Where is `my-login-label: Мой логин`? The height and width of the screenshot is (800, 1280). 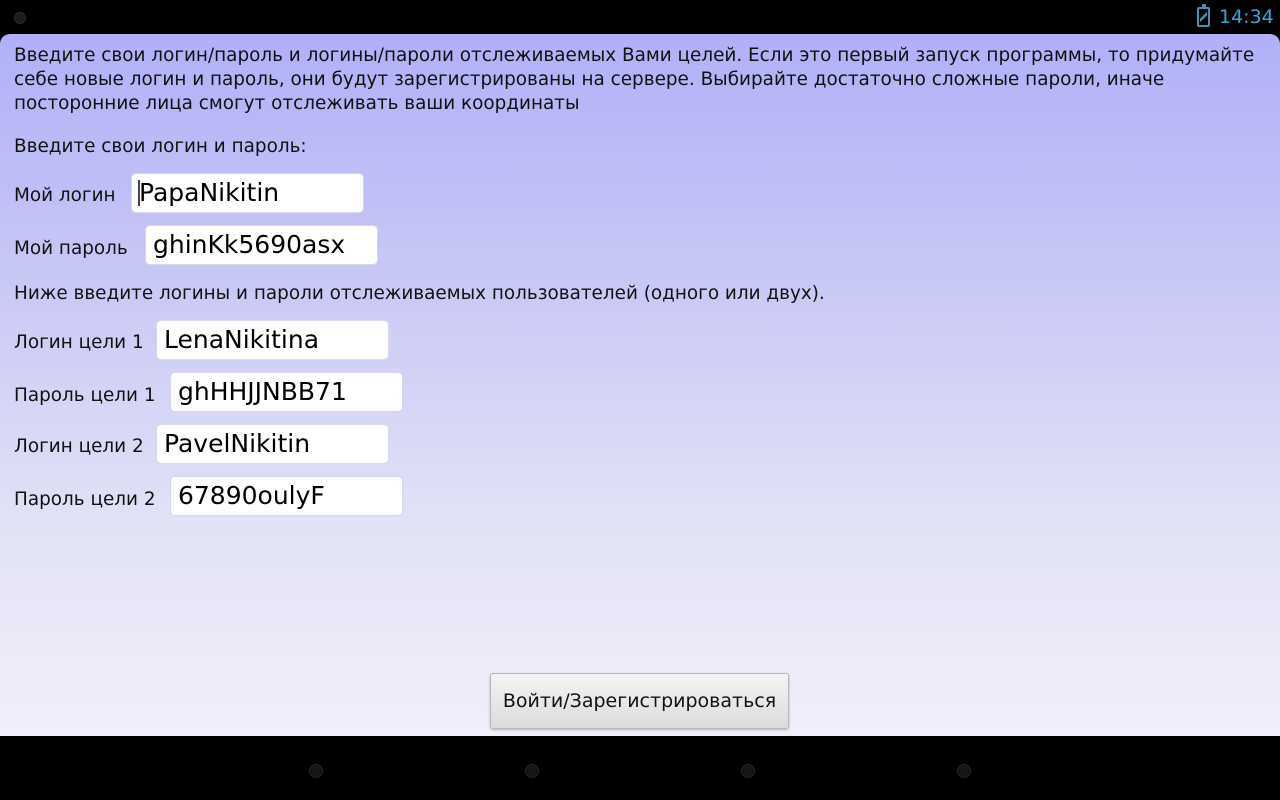
my-login-label: Мой логин is located at coordinates (65, 195).